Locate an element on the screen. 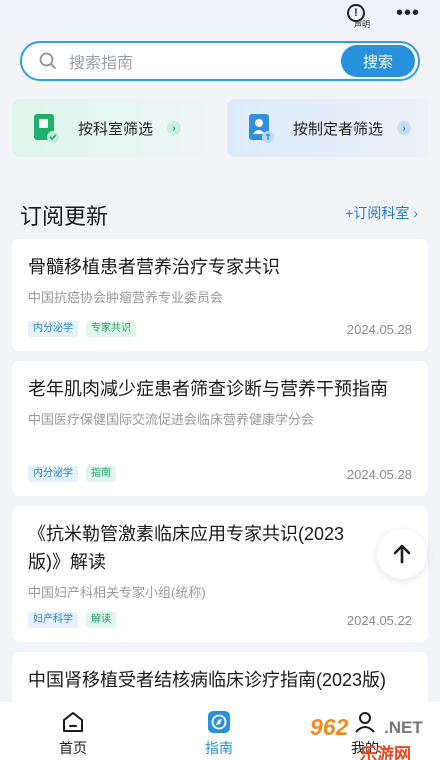  site-watermark: 962 .NET 乐游网 is located at coordinates (371, 737).